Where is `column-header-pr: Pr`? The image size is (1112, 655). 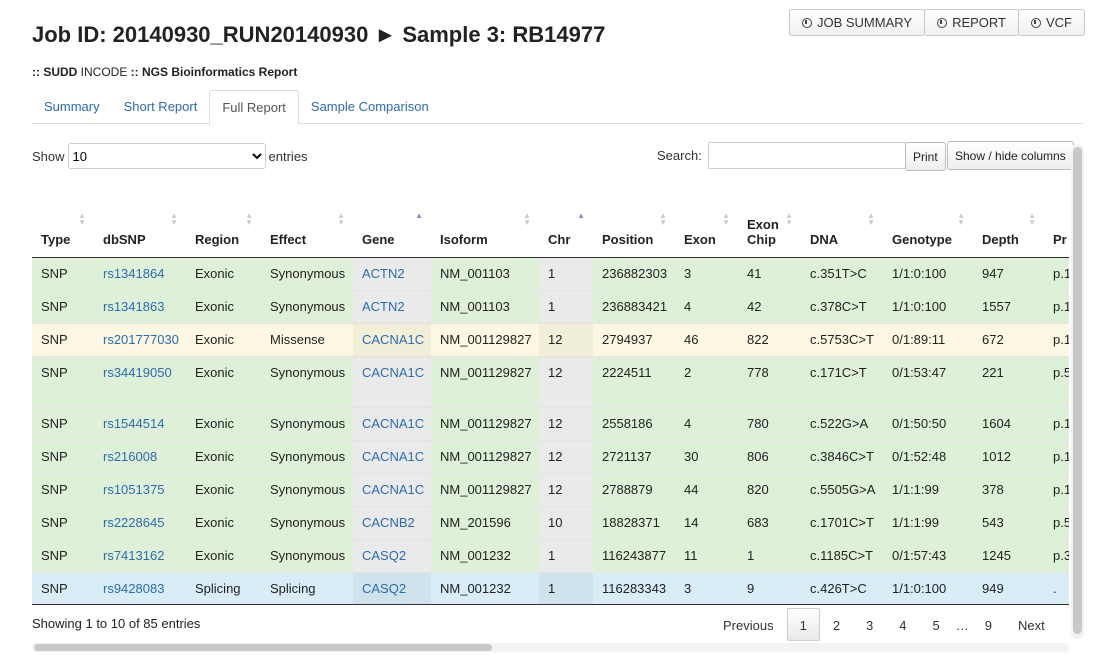 column-header-pr: Pr is located at coordinates (1056, 229).